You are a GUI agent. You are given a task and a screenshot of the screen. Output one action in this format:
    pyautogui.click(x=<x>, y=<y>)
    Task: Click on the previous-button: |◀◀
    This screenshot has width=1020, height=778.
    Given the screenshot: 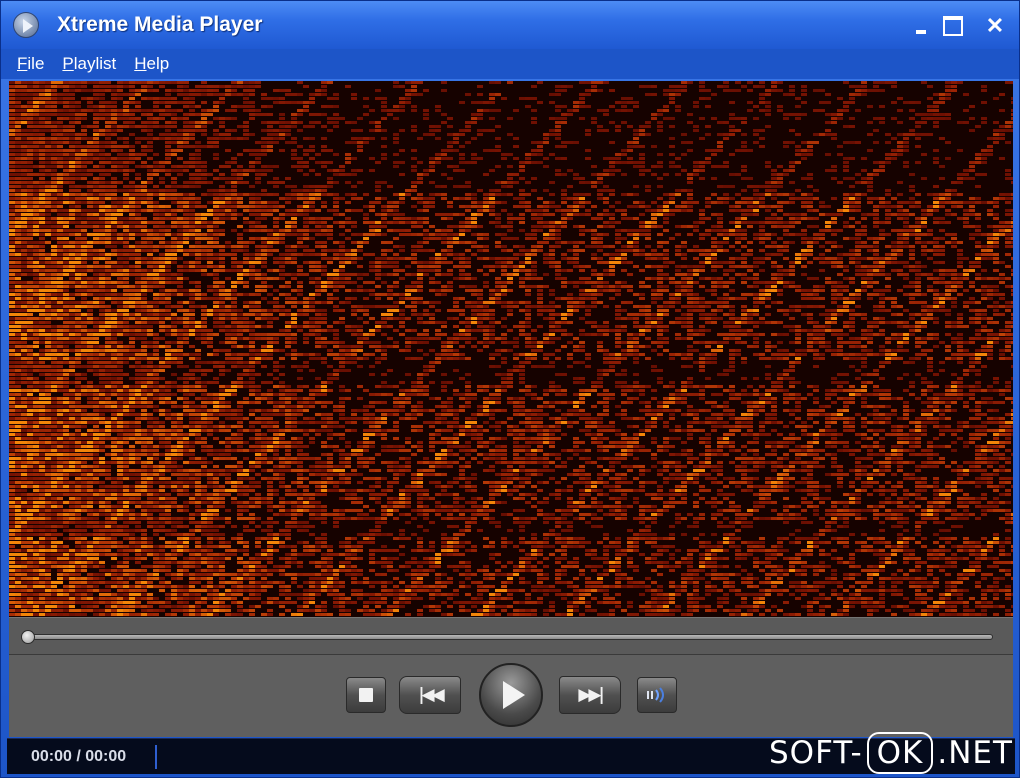 What is the action you would take?
    pyautogui.click(x=430, y=695)
    